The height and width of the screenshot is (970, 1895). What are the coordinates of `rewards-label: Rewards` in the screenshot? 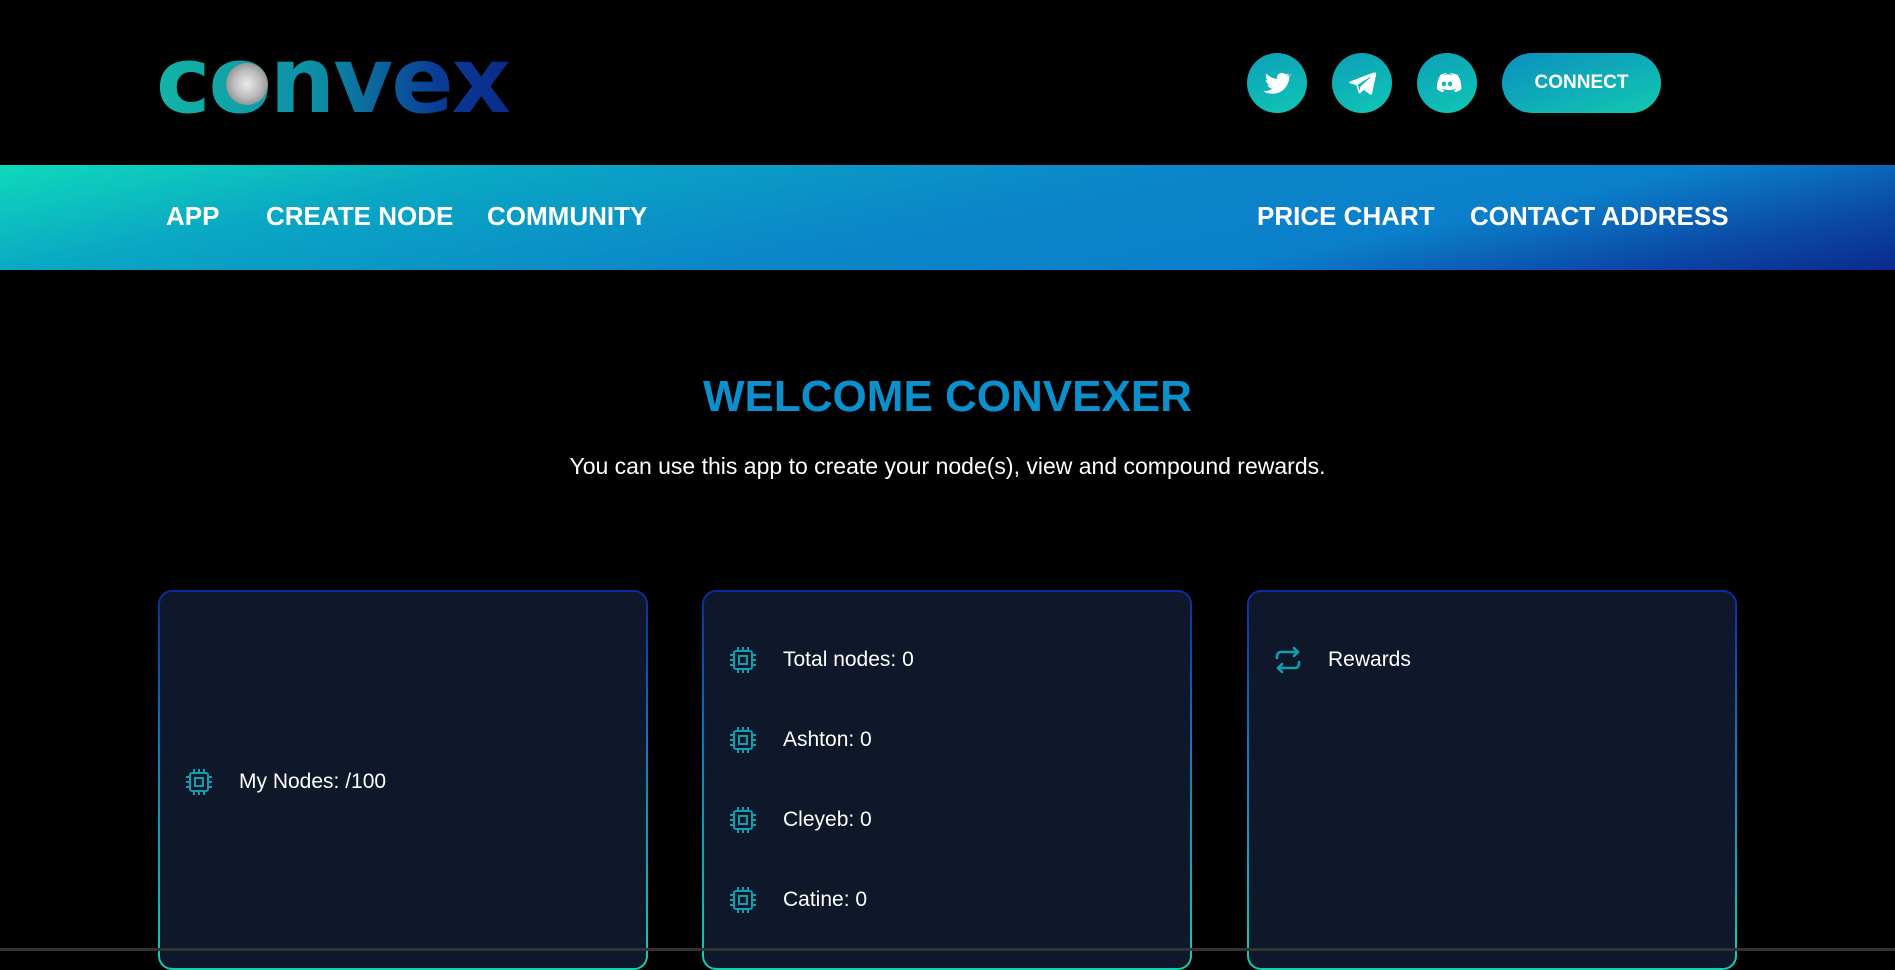 It's located at (1369, 659).